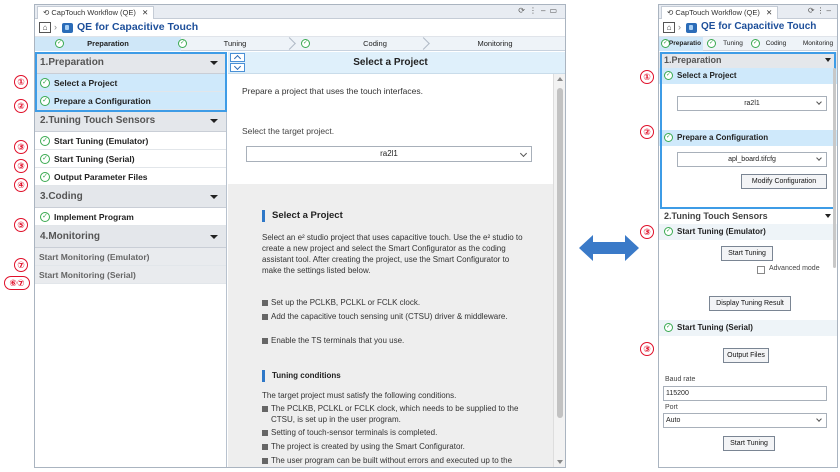  I want to click on sidebar-section-monitoring: 4.Monitoring, so click(130, 237).